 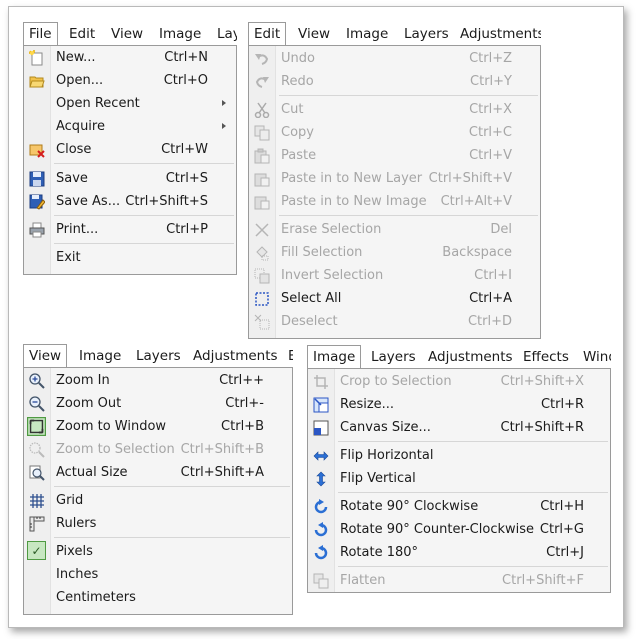 What do you see at coordinates (394, 229) in the screenshot?
I see `menu-item-erase-selection: Erase Selection Del` at bounding box center [394, 229].